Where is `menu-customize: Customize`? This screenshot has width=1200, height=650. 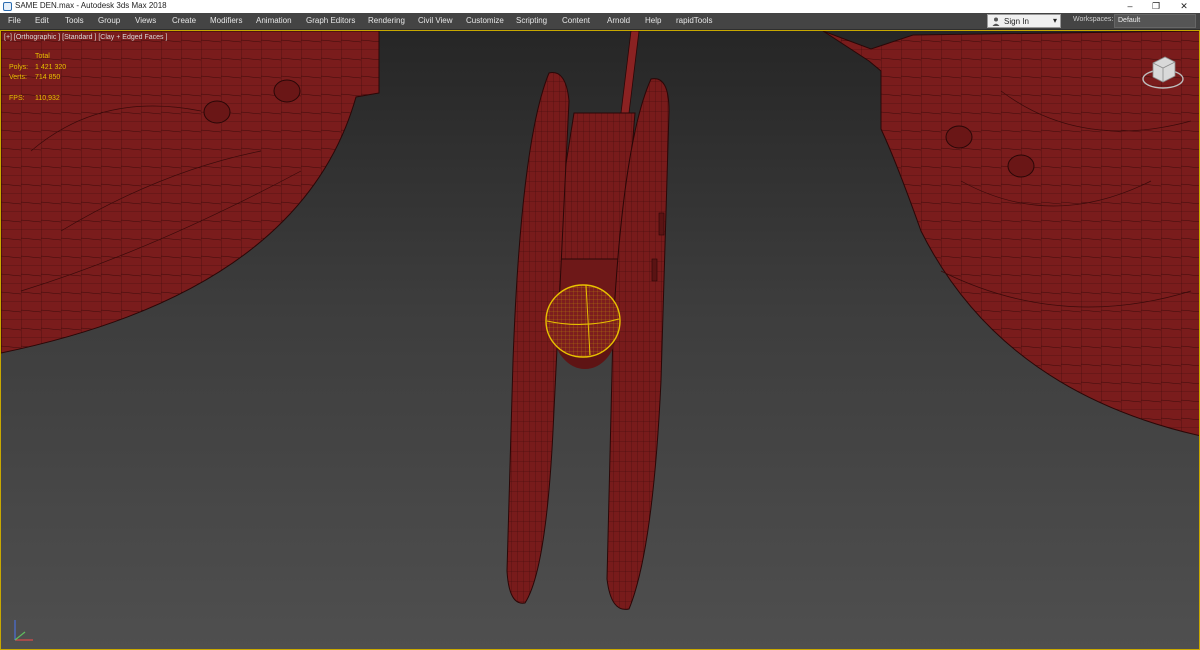
menu-customize: Customize is located at coordinates (485, 20).